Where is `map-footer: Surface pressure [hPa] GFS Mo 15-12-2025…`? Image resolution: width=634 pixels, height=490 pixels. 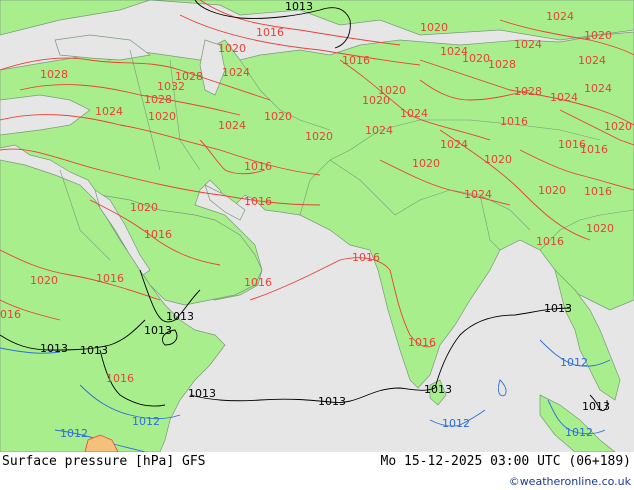
map-footer: Surface pressure [hPa] GFS Mo 15-12-2025… is located at coordinates (317, 471).